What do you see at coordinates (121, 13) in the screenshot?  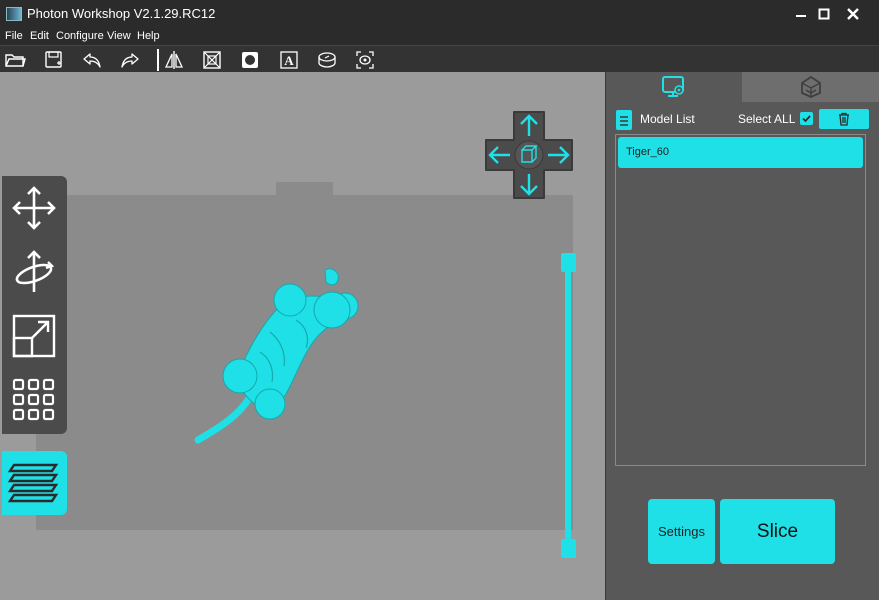 I see `window-title: Photon Workshop V2.1.29.RC12` at bounding box center [121, 13].